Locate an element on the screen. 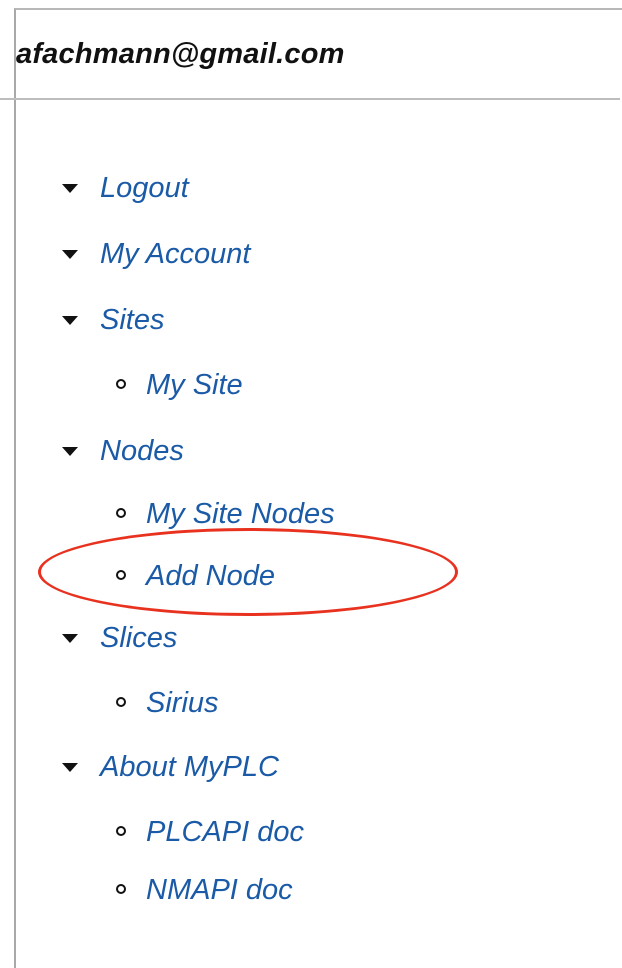  submenu-item-my-site-nodes: My Site Nodes is located at coordinates (240, 514).